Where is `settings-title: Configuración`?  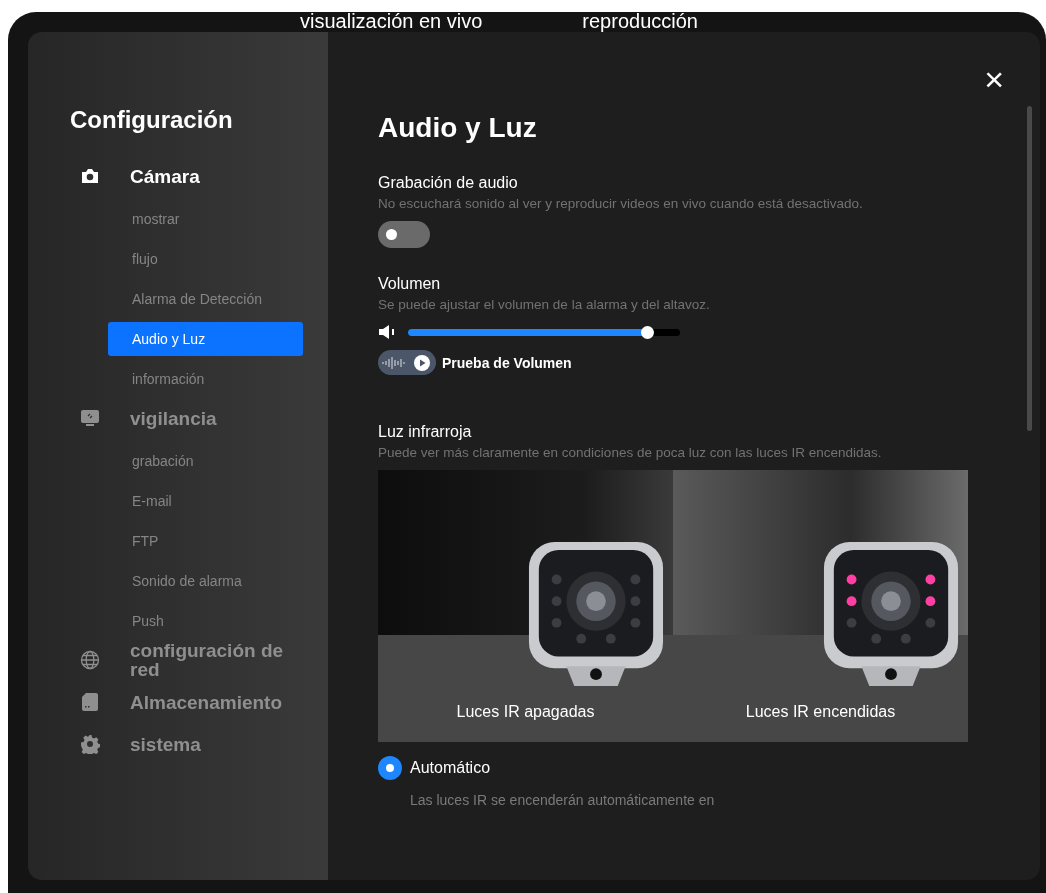
settings-title: Configuración is located at coordinates (152, 120).